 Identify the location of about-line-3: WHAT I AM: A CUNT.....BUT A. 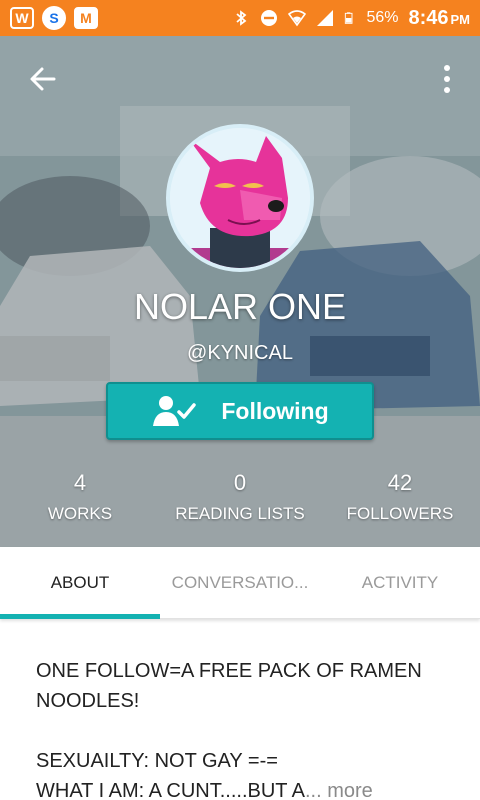
(170, 790).